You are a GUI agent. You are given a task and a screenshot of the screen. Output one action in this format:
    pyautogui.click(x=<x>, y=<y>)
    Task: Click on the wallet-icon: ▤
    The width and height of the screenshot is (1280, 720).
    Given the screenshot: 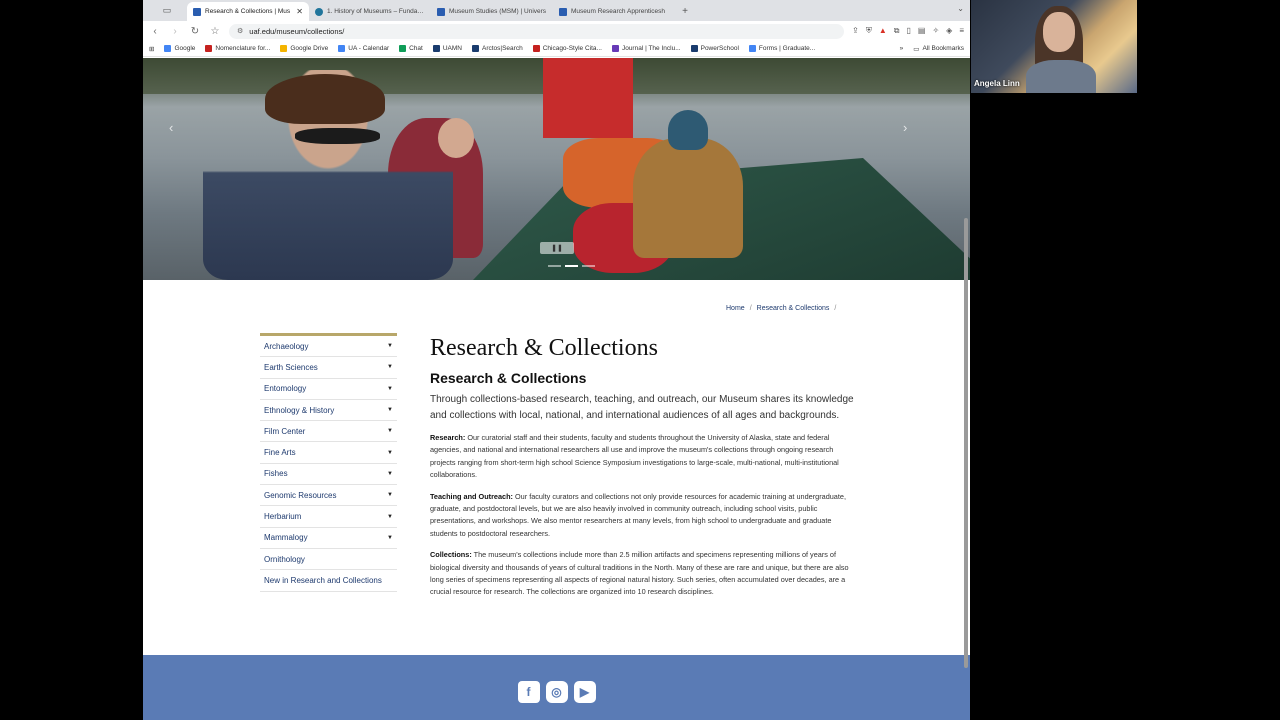 What is the action you would take?
    pyautogui.click(x=922, y=31)
    